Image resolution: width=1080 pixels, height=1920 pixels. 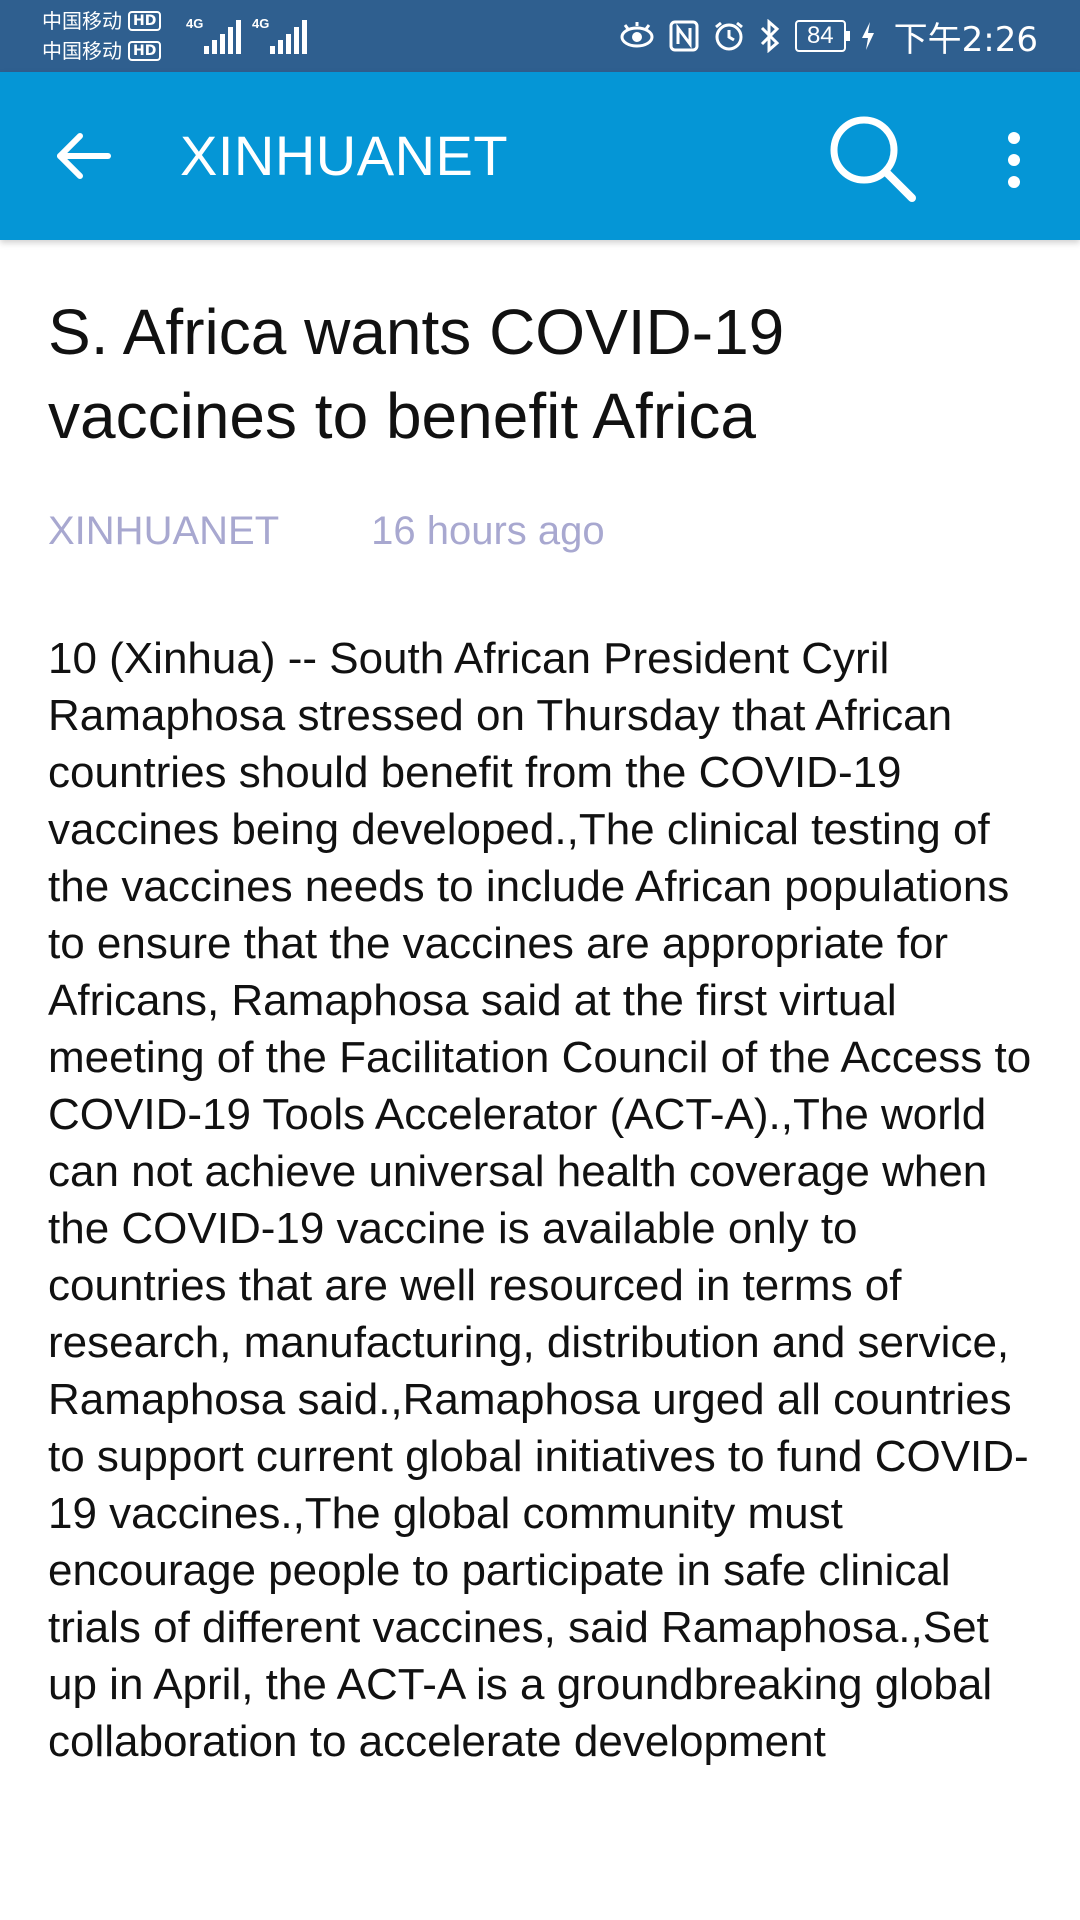 I want to click on article-source: XINHUANET, so click(x=163, y=531).